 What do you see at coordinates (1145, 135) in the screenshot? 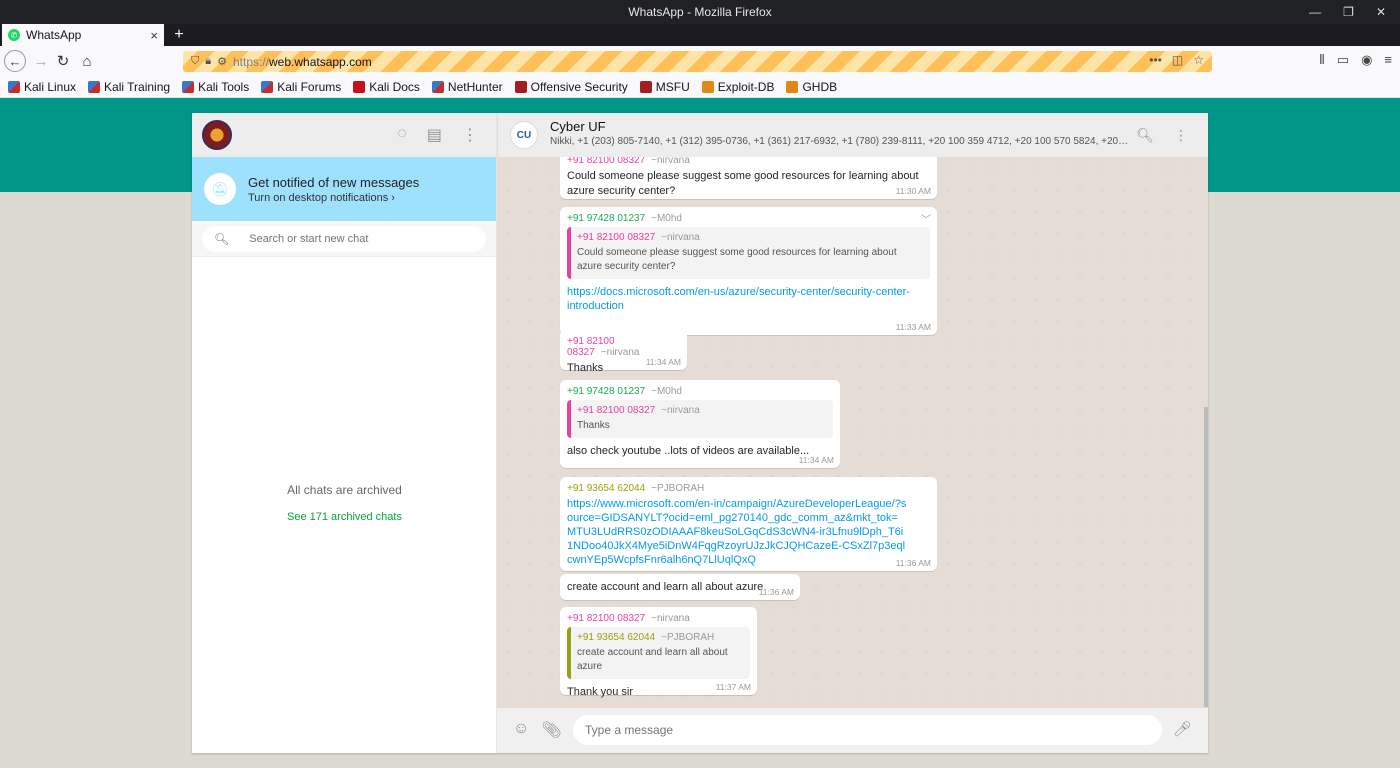
I see `search-messages-icon: 🔍︎` at bounding box center [1145, 135].